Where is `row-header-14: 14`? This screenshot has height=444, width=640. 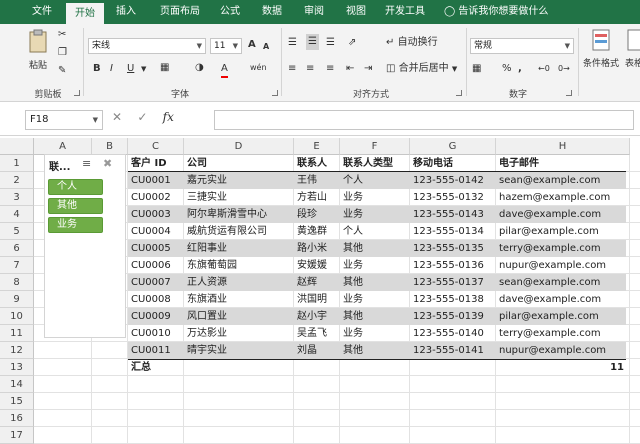
row-header-14: 14 is located at coordinates (17, 384).